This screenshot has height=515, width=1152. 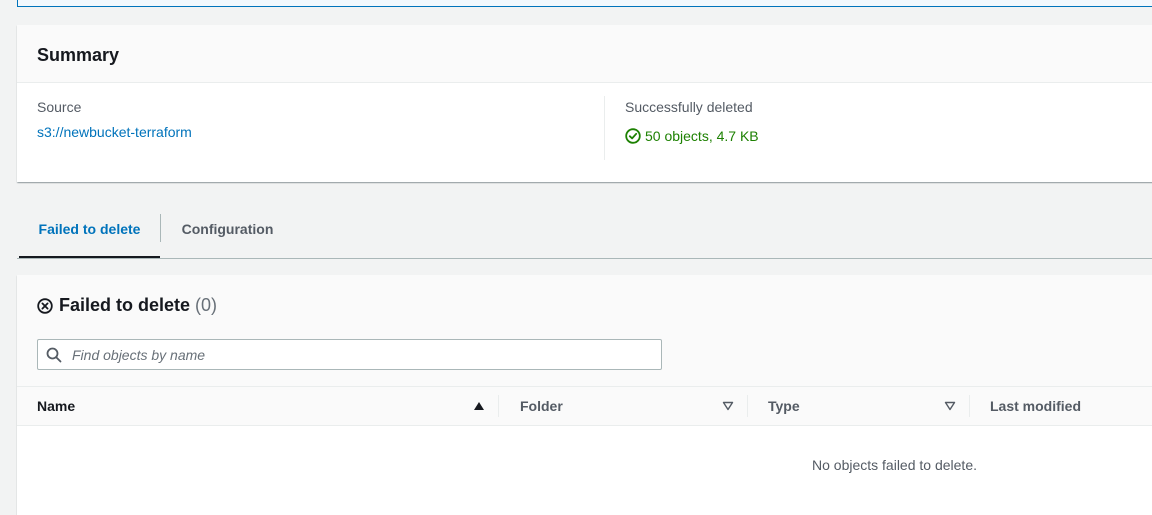 I want to click on column-divider, so click(x=604, y=128).